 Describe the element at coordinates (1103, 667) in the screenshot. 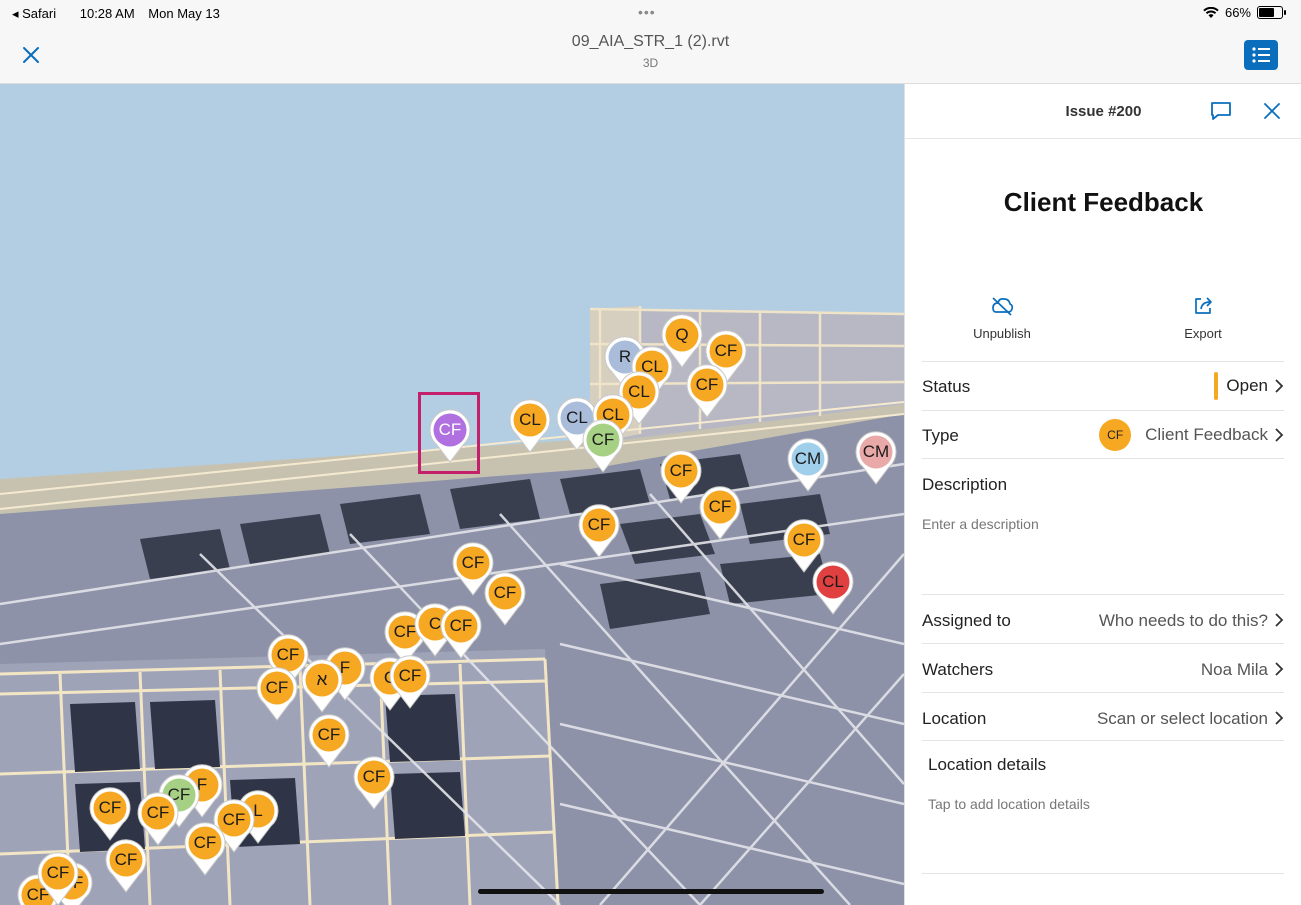

I see `watchers-row: Watchers Noa Mila` at that location.